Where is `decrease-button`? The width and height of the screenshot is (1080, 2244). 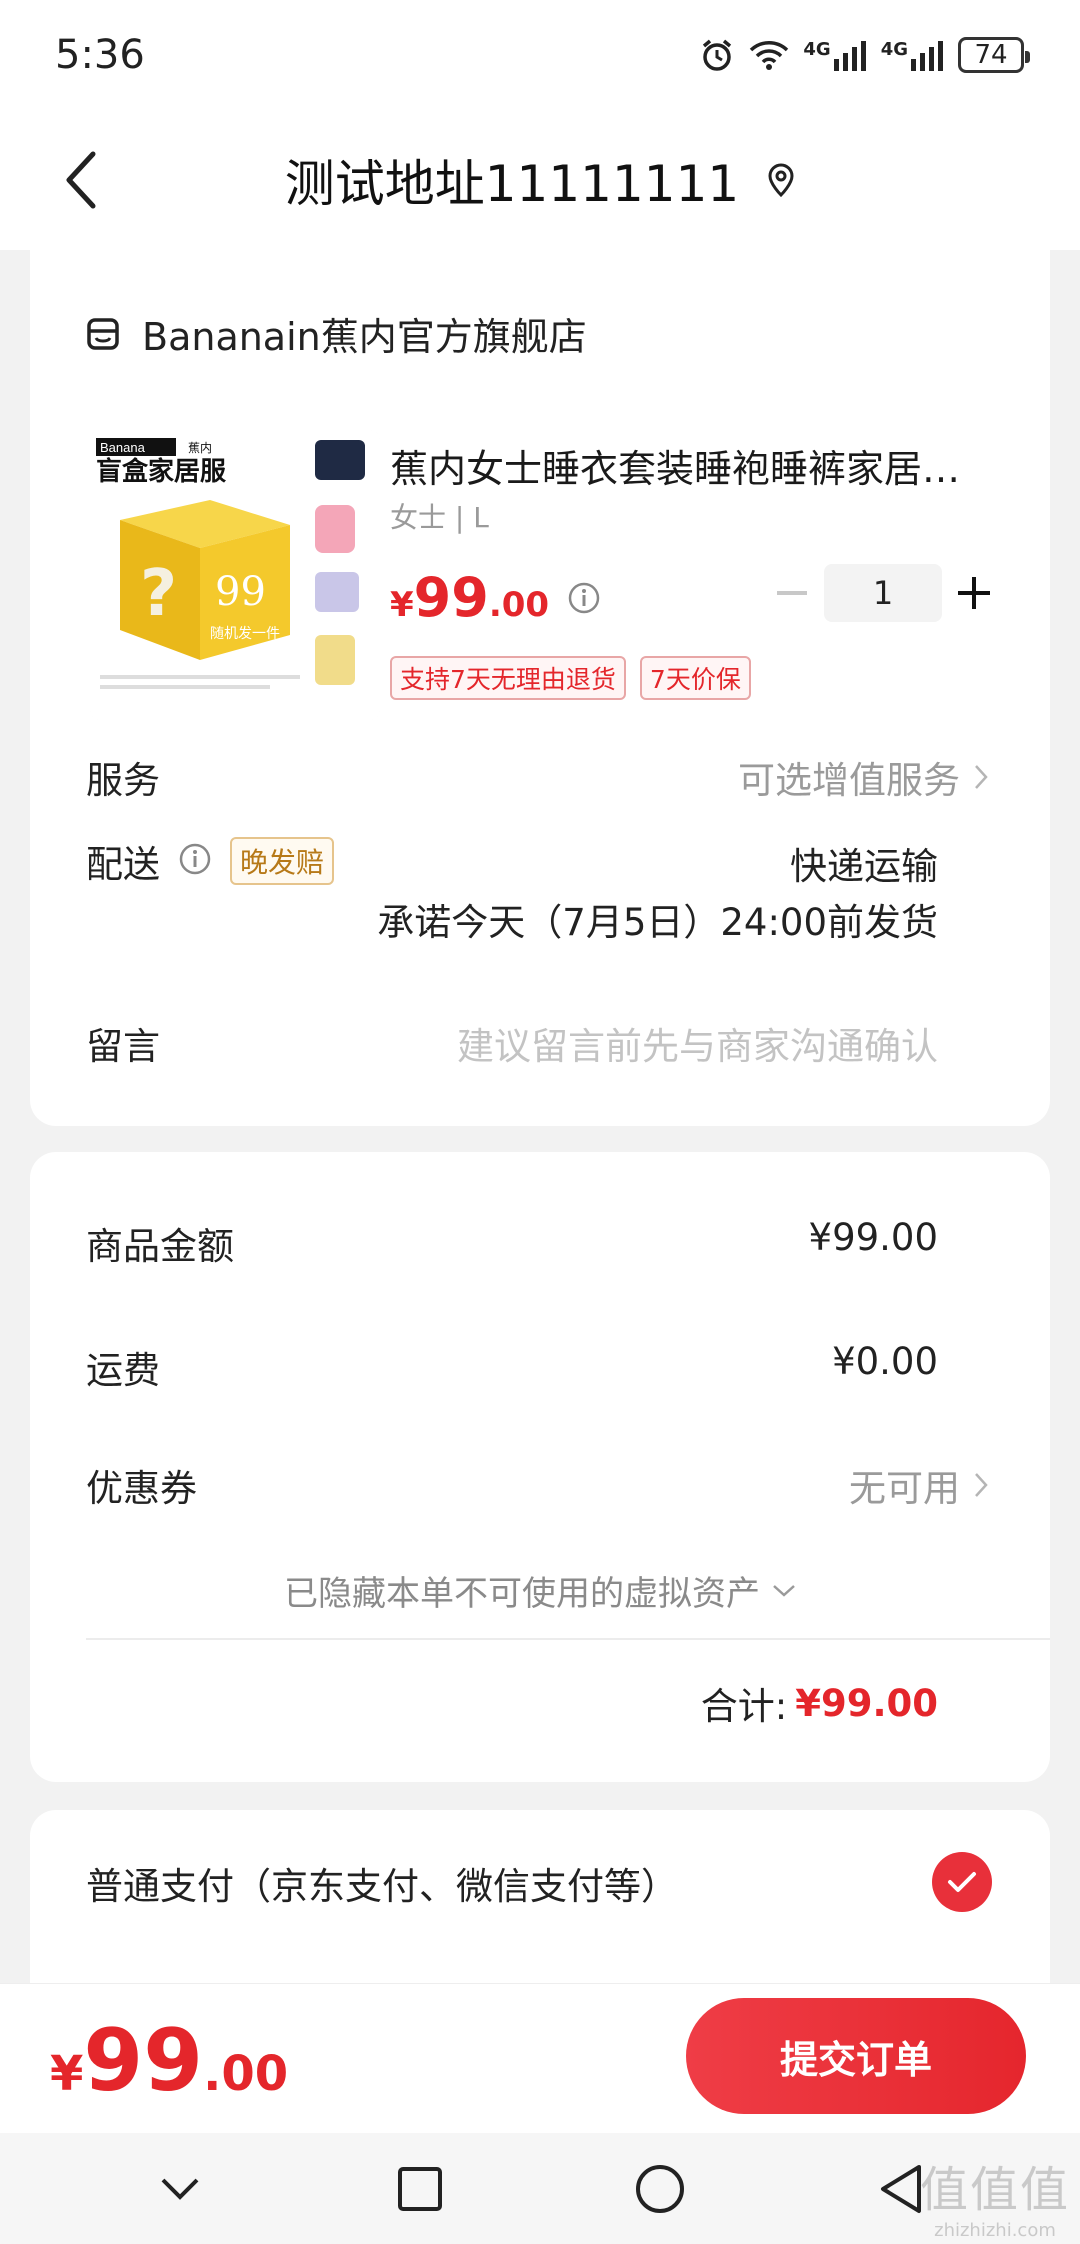 decrease-button is located at coordinates (792, 593).